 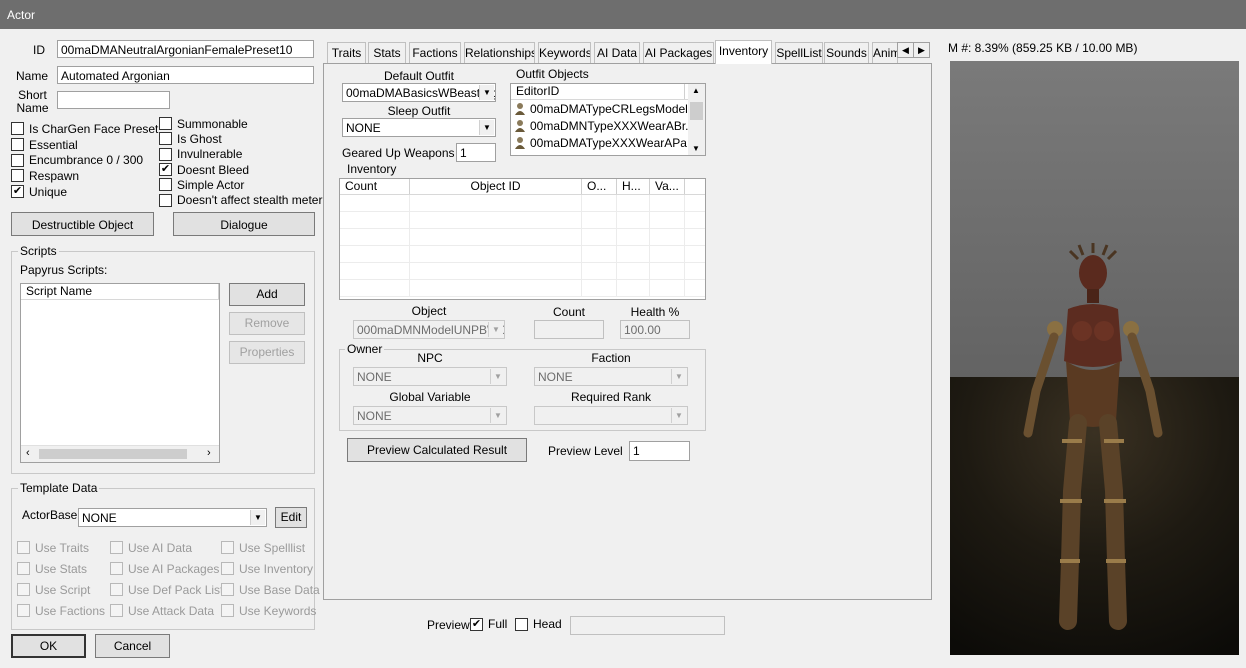 I want to click on template-use-def-pack-list-checkbox: Use Def Pack List, so click(x=166, y=589).